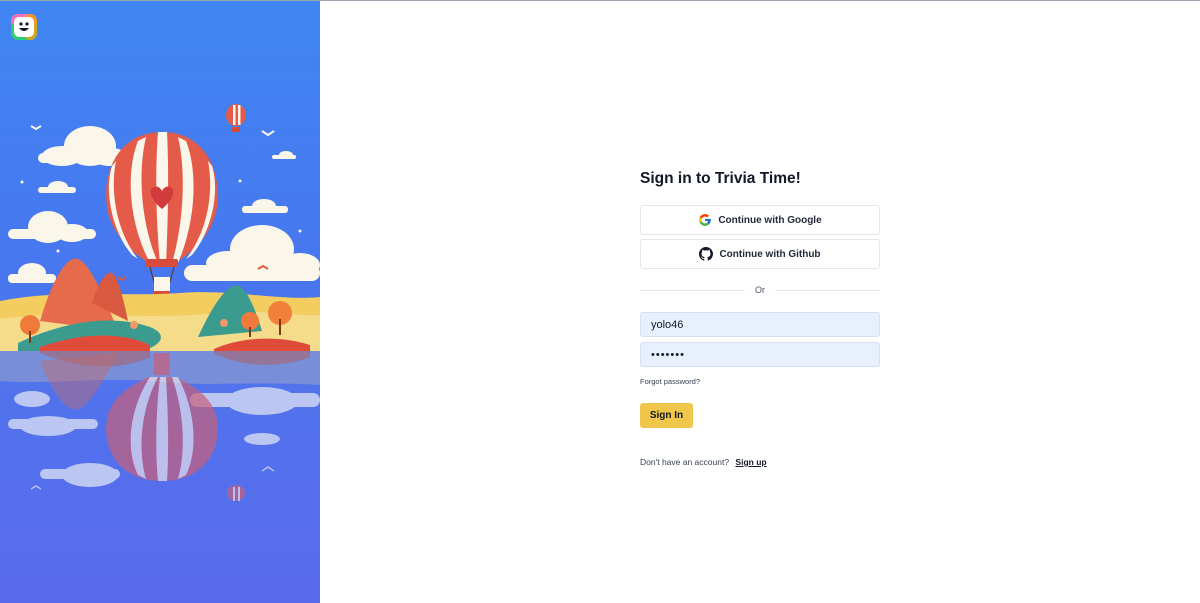 The width and height of the screenshot is (1200, 603). I want to click on continue-with-google-button: Continue with Google, so click(760, 220).